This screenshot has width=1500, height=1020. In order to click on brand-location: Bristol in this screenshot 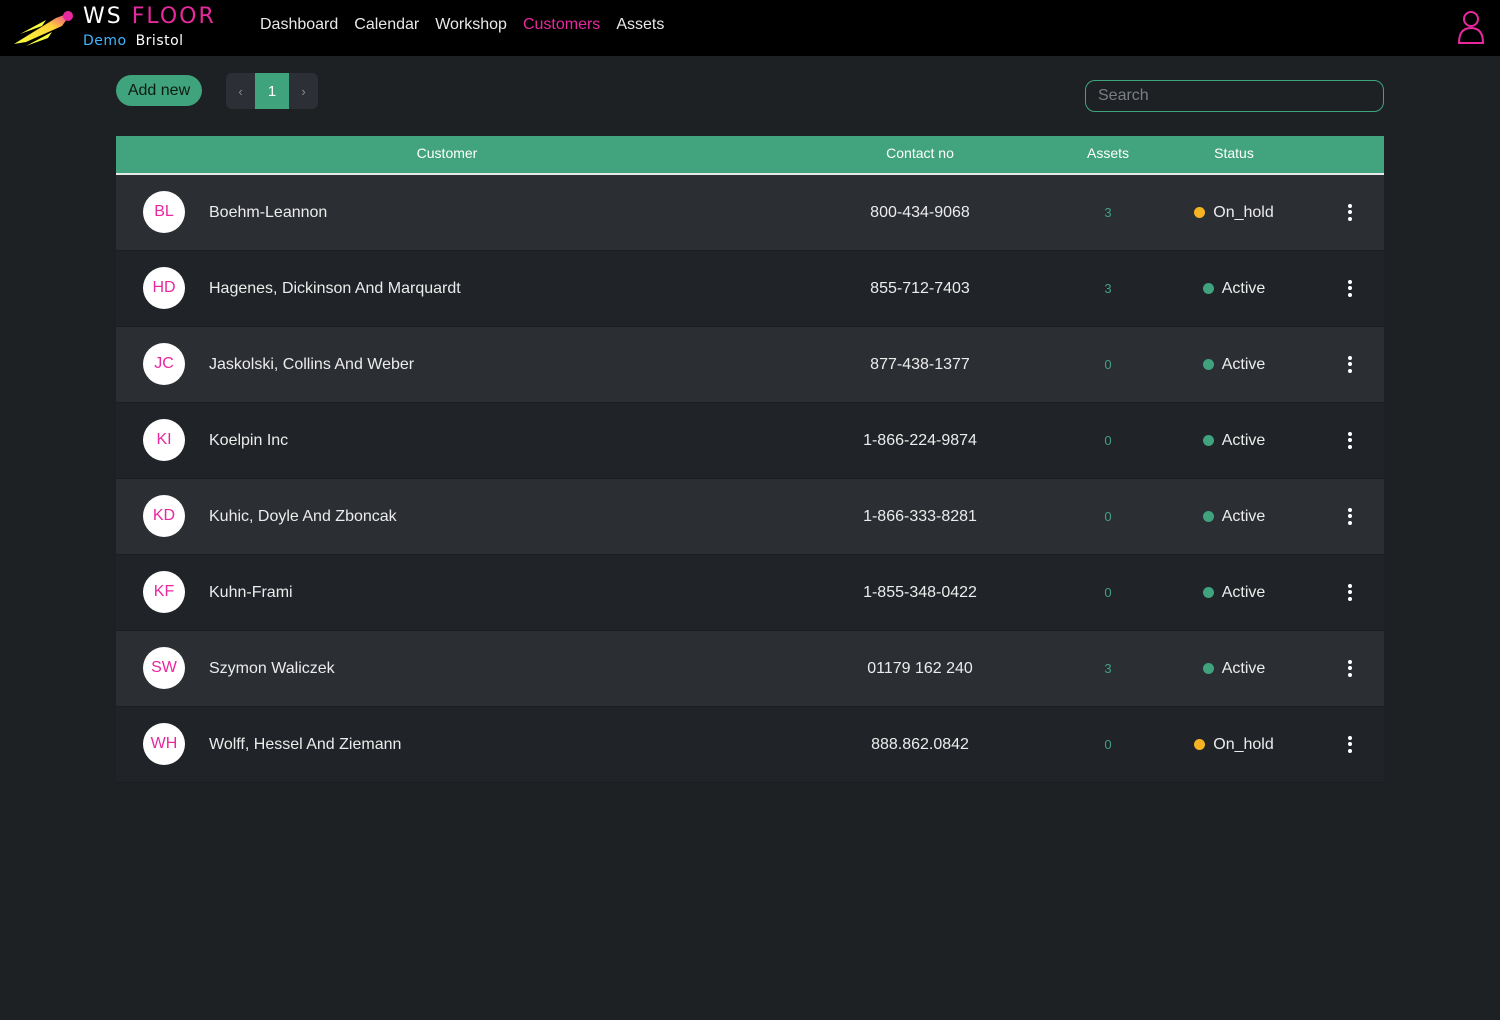, I will do `click(159, 41)`.